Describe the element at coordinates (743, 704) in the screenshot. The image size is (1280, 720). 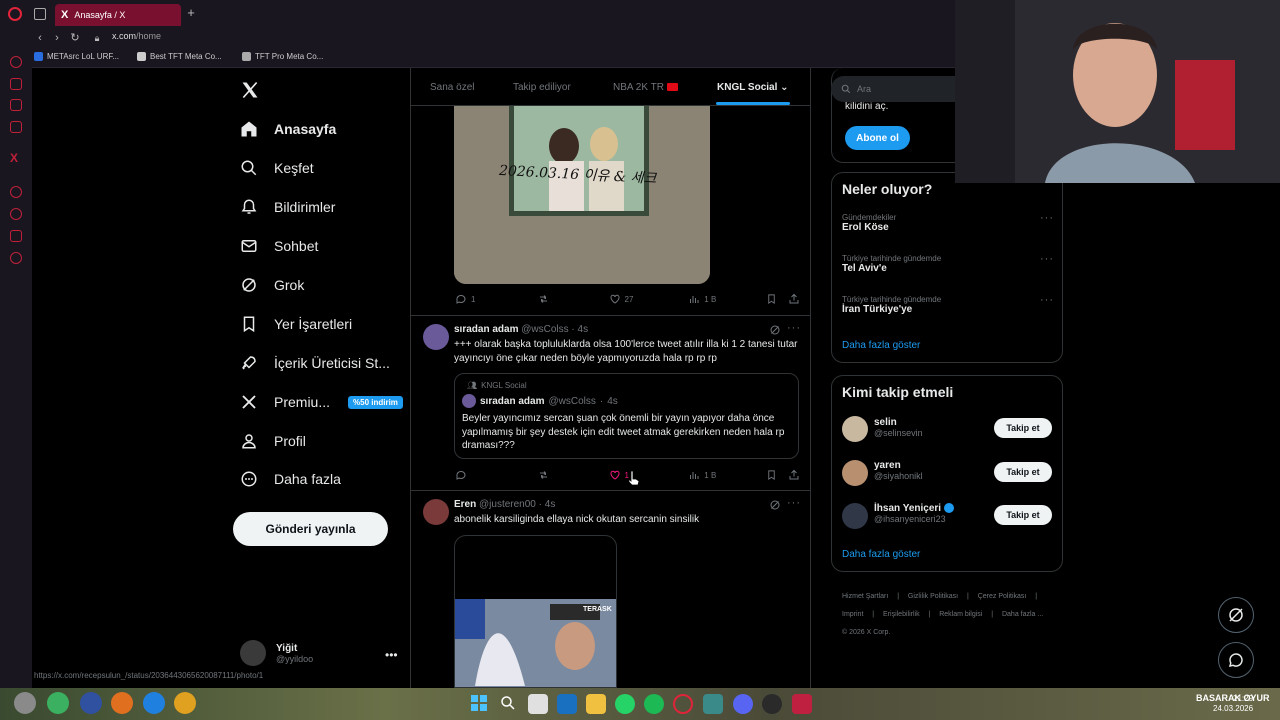
I see `taskbar-discord-icon` at that location.